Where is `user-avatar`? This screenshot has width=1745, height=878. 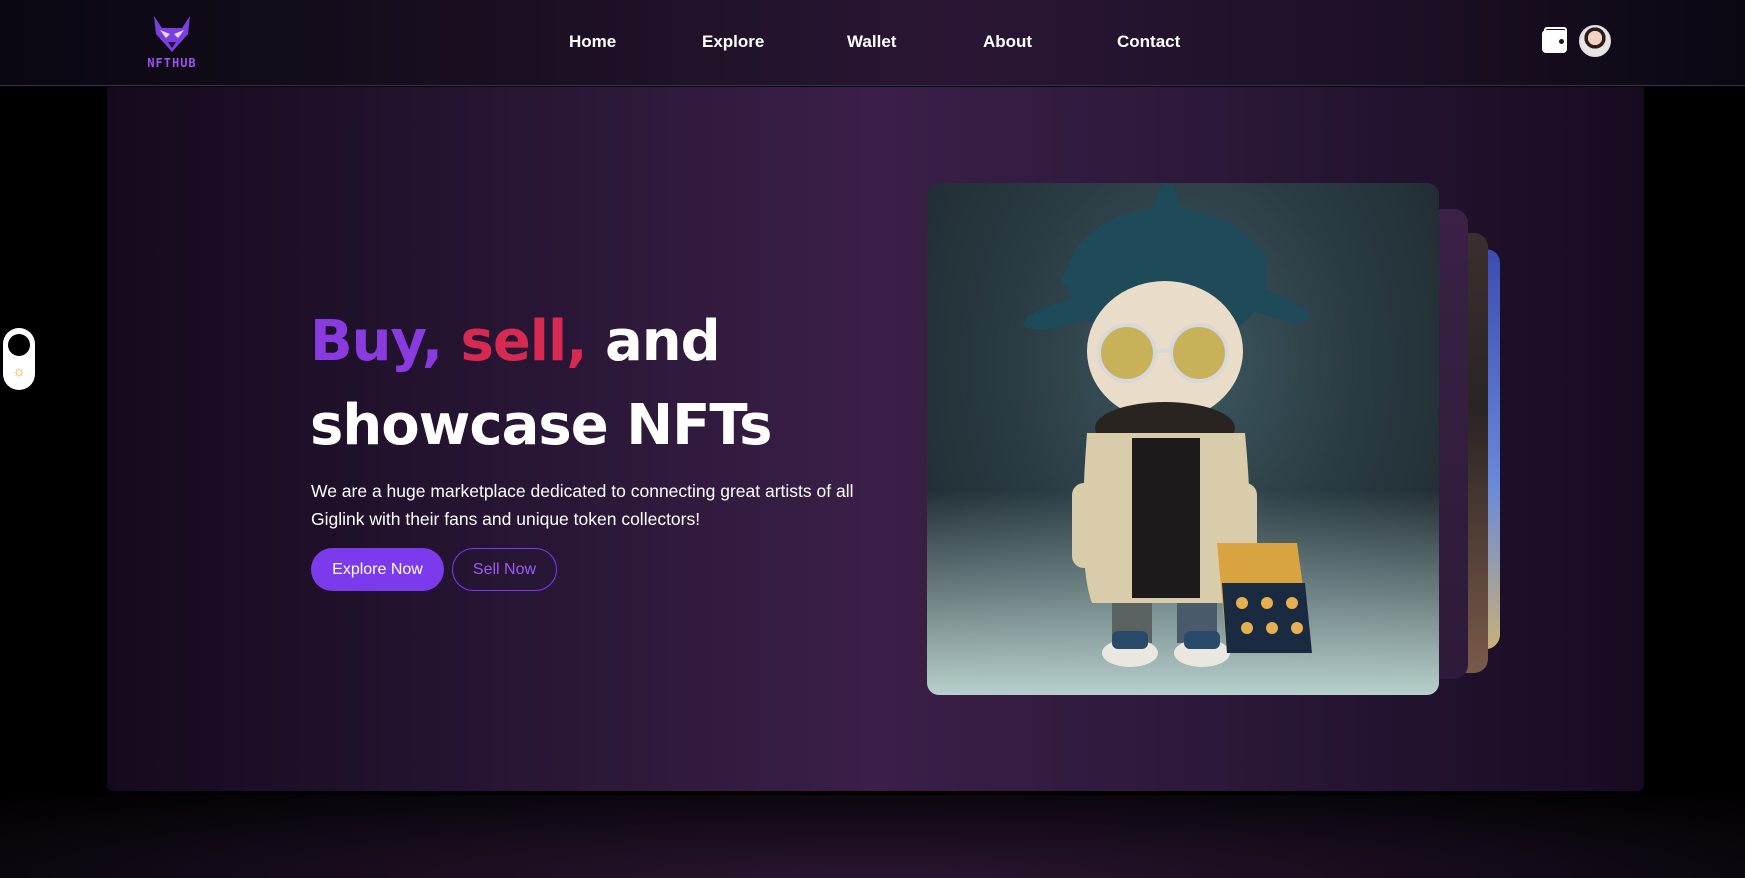
user-avatar is located at coordinates (1595, 41).